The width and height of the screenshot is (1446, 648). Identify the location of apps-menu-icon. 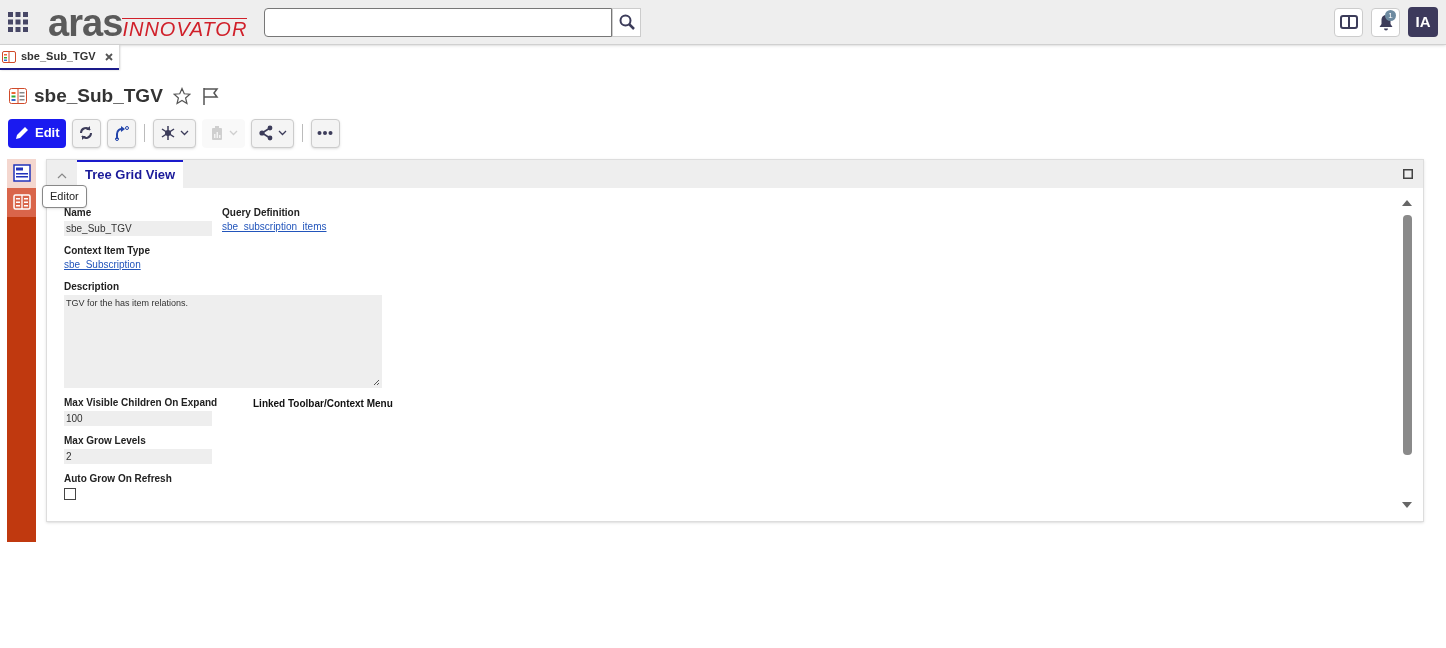
(18, 22).